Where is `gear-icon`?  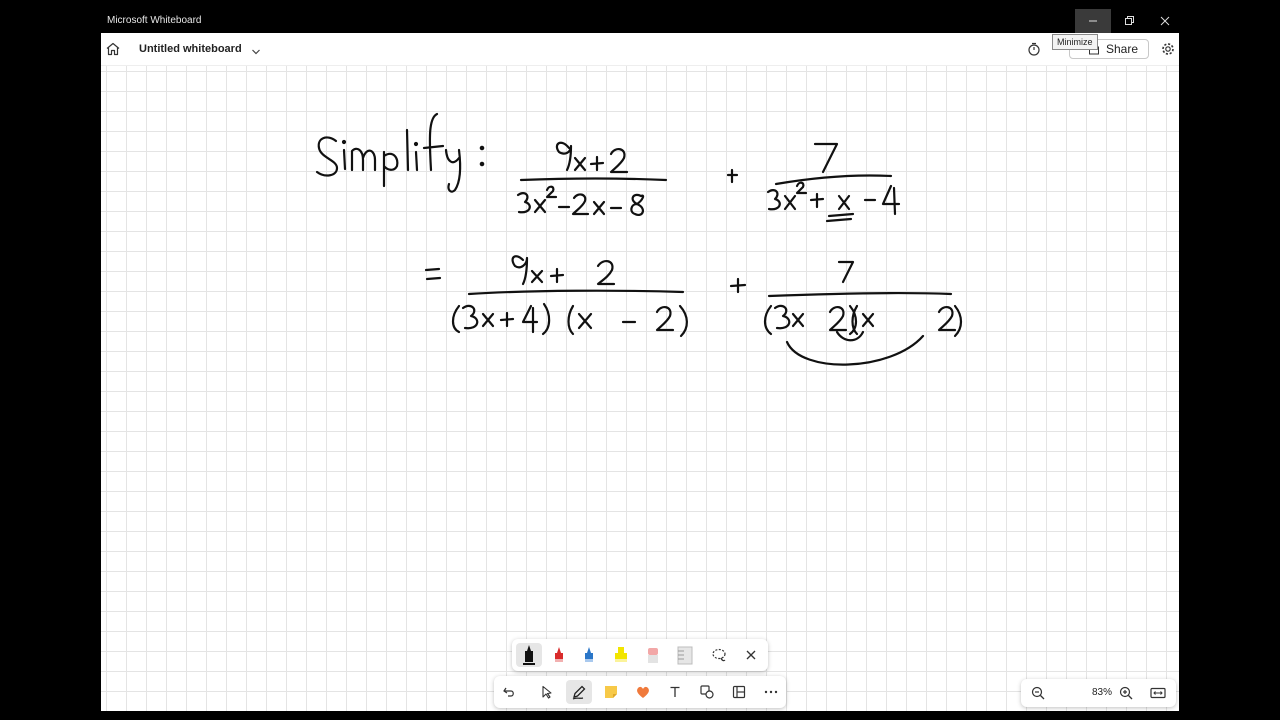
gear-icon is located at coordinates (1168, 49).